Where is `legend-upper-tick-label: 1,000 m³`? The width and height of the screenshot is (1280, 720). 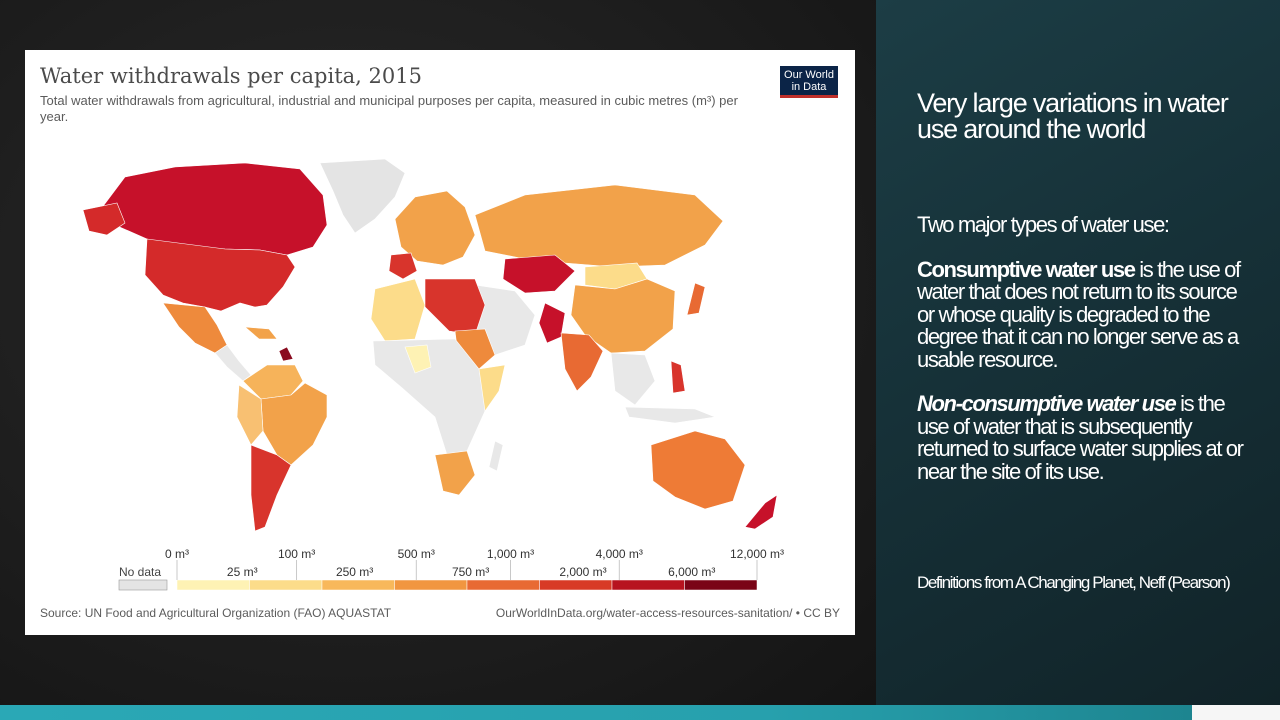
legend-upper-tick-label: 1,000 m³ is located at coordinates (510, 554).